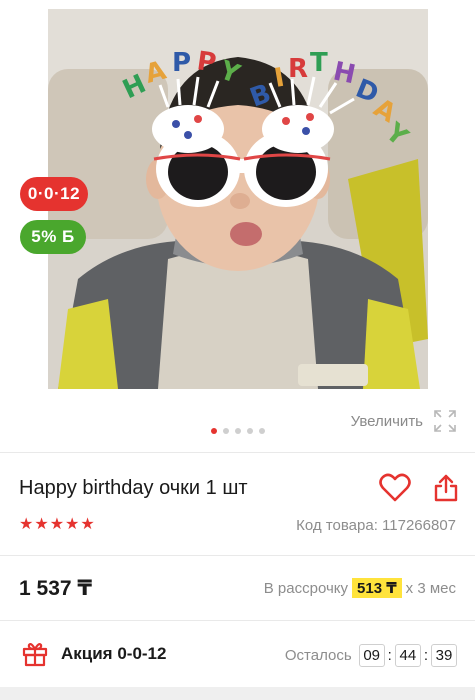 This screenshot has height=700, width=475. I want to click on favorite-button, so click(395, 488).